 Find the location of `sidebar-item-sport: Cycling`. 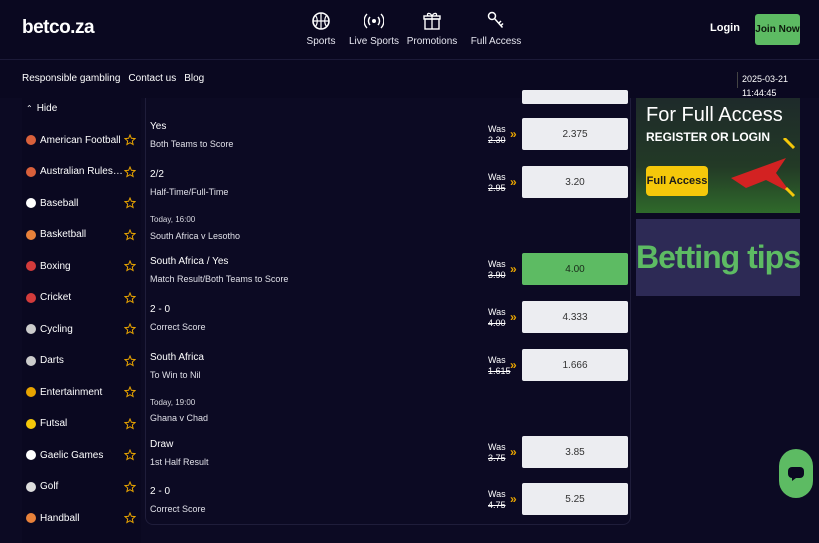

sidebar-item-sport: Cycling is located at coordinates (81, 329).